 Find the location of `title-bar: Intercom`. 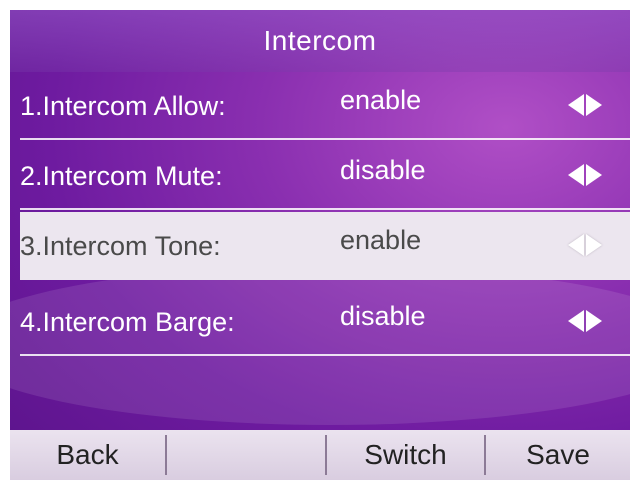

title-bar: Intercom is located at coordinates (320, 41).